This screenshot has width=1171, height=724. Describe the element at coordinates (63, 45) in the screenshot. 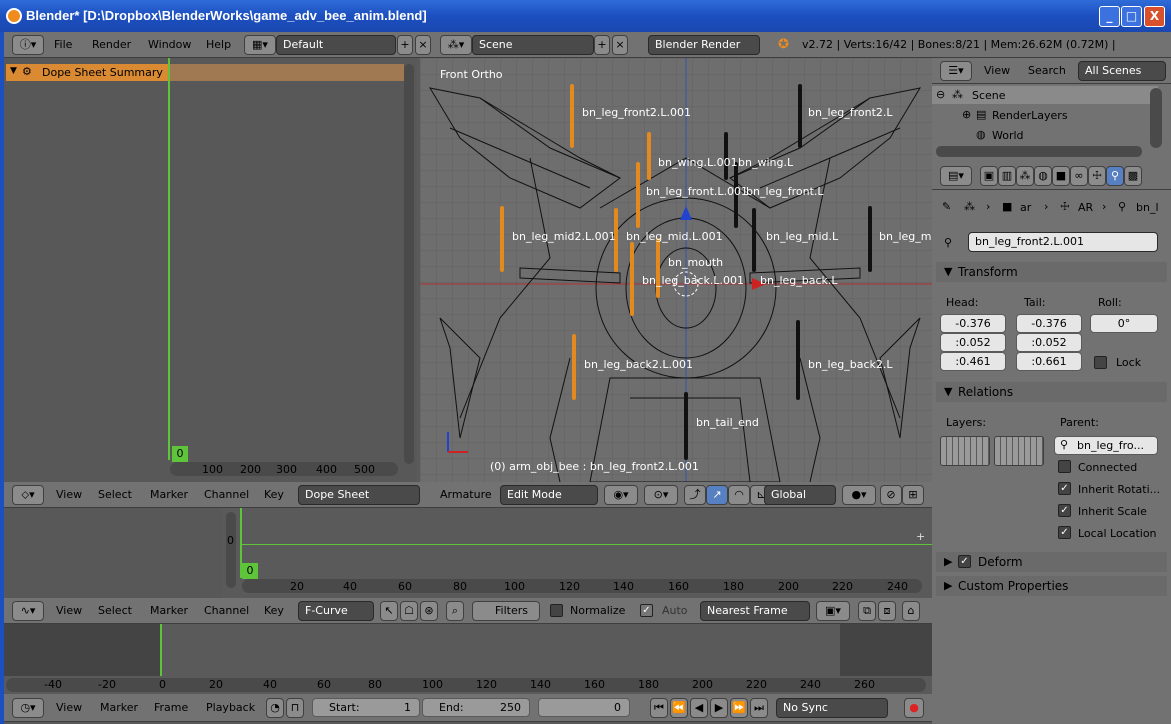

I see `menu-file: File` at that location.